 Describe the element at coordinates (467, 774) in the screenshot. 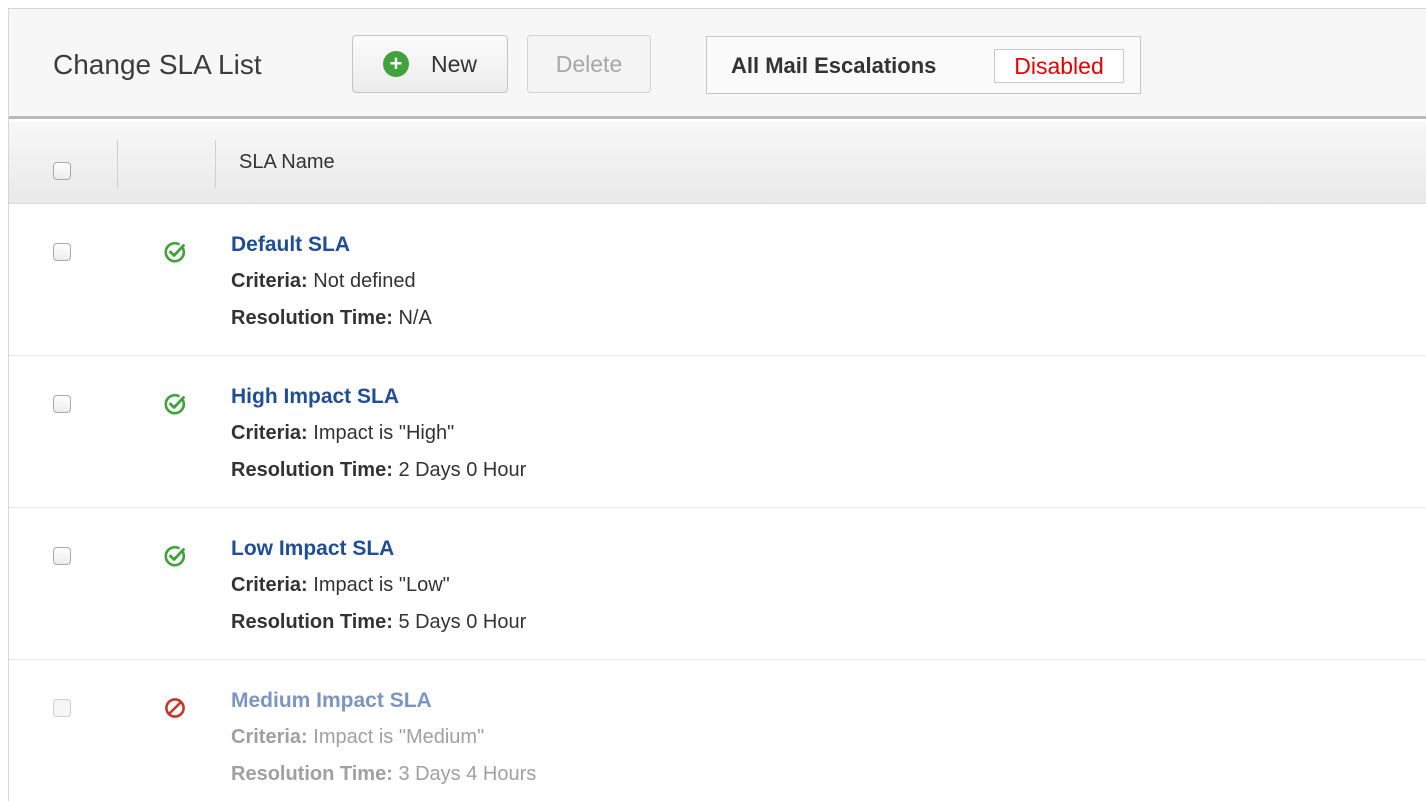

I see `resolution-value: 3 Days 4 Hours` at that location.